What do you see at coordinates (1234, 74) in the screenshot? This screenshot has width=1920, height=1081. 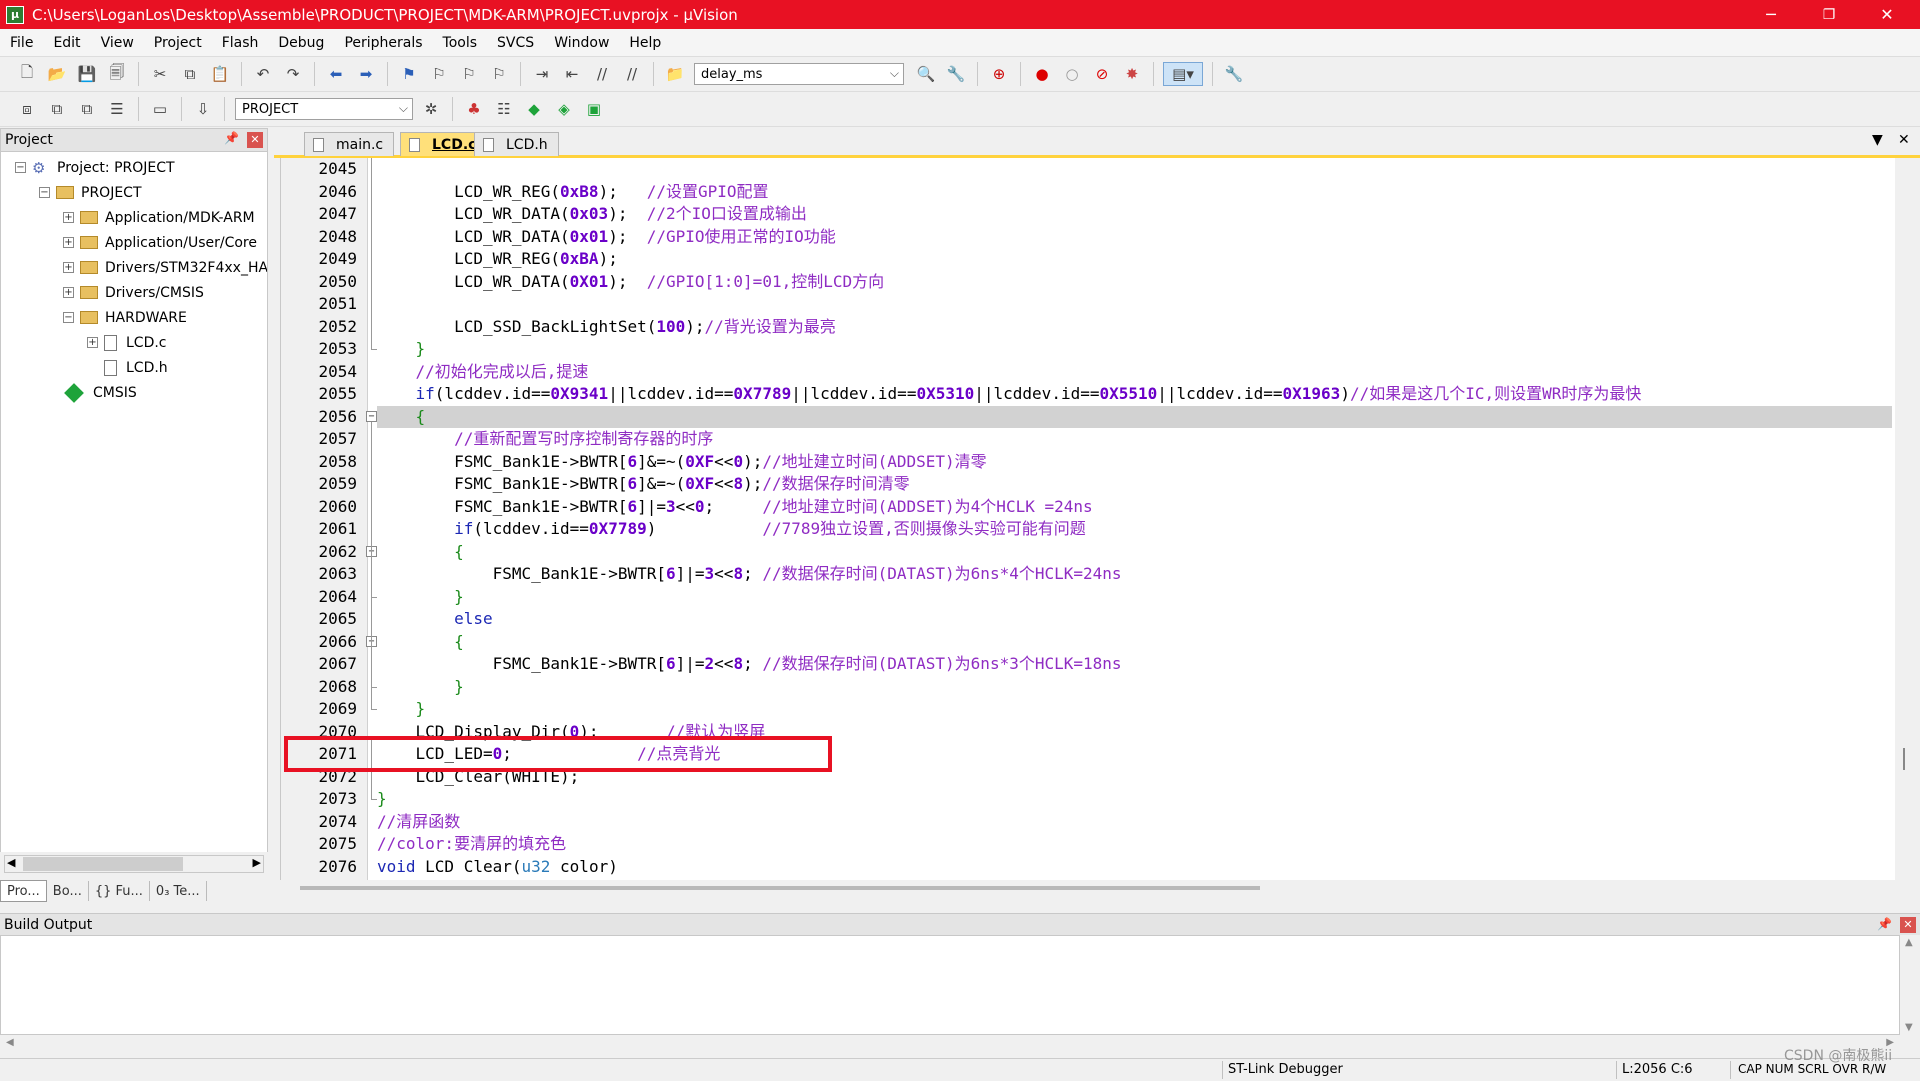 I see `configure-icon: 🔧` at bounding box center [1234, 74].